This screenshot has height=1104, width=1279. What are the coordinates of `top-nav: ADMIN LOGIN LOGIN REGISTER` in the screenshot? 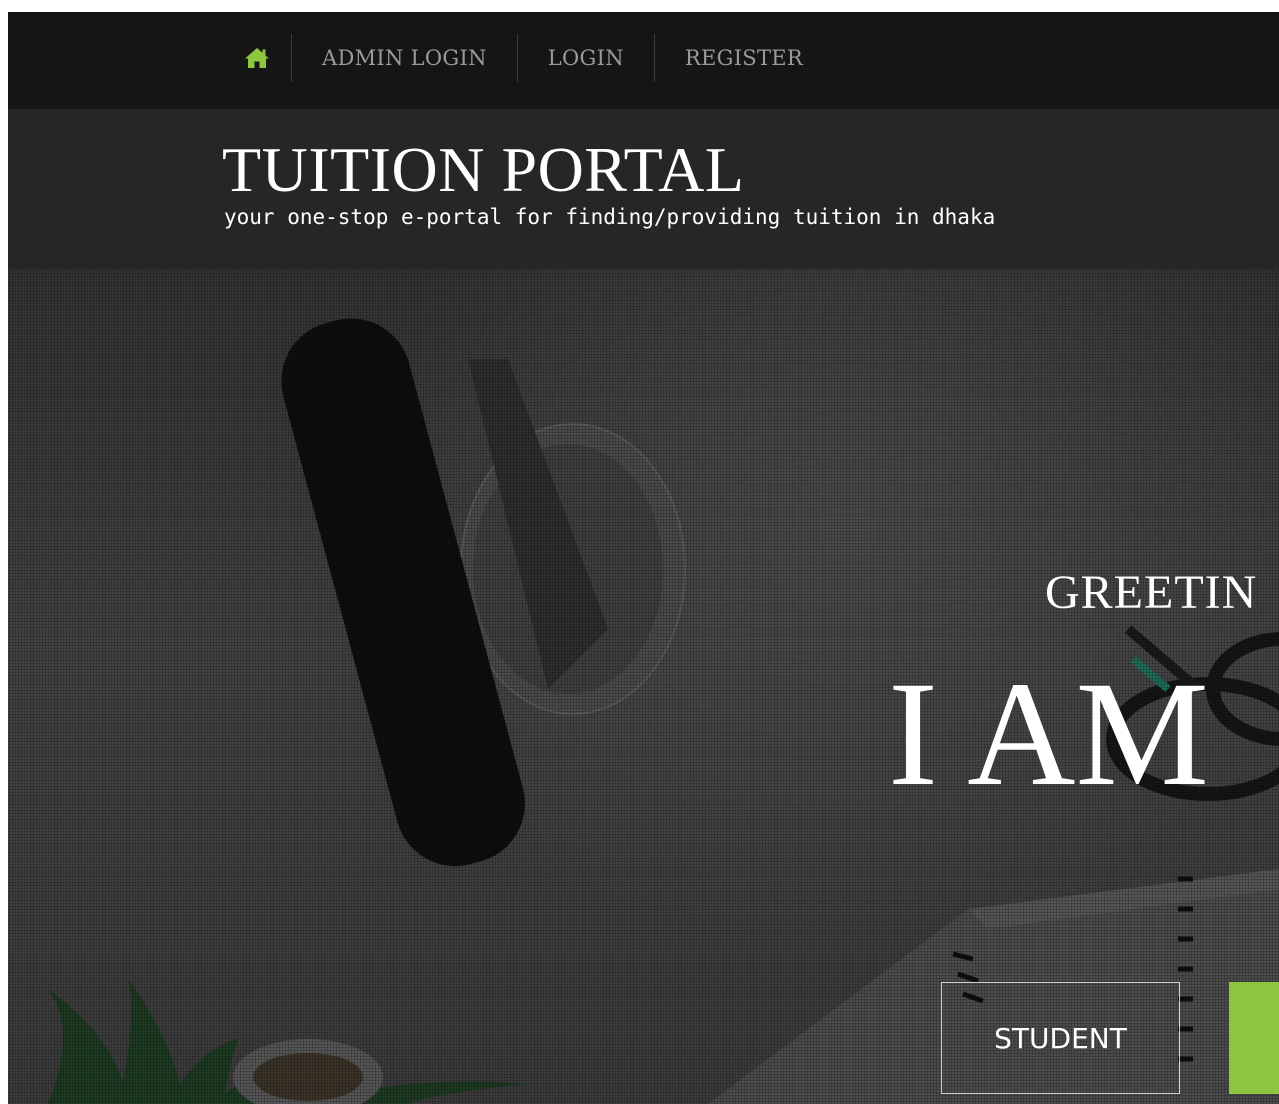 It's located at (643, 60).